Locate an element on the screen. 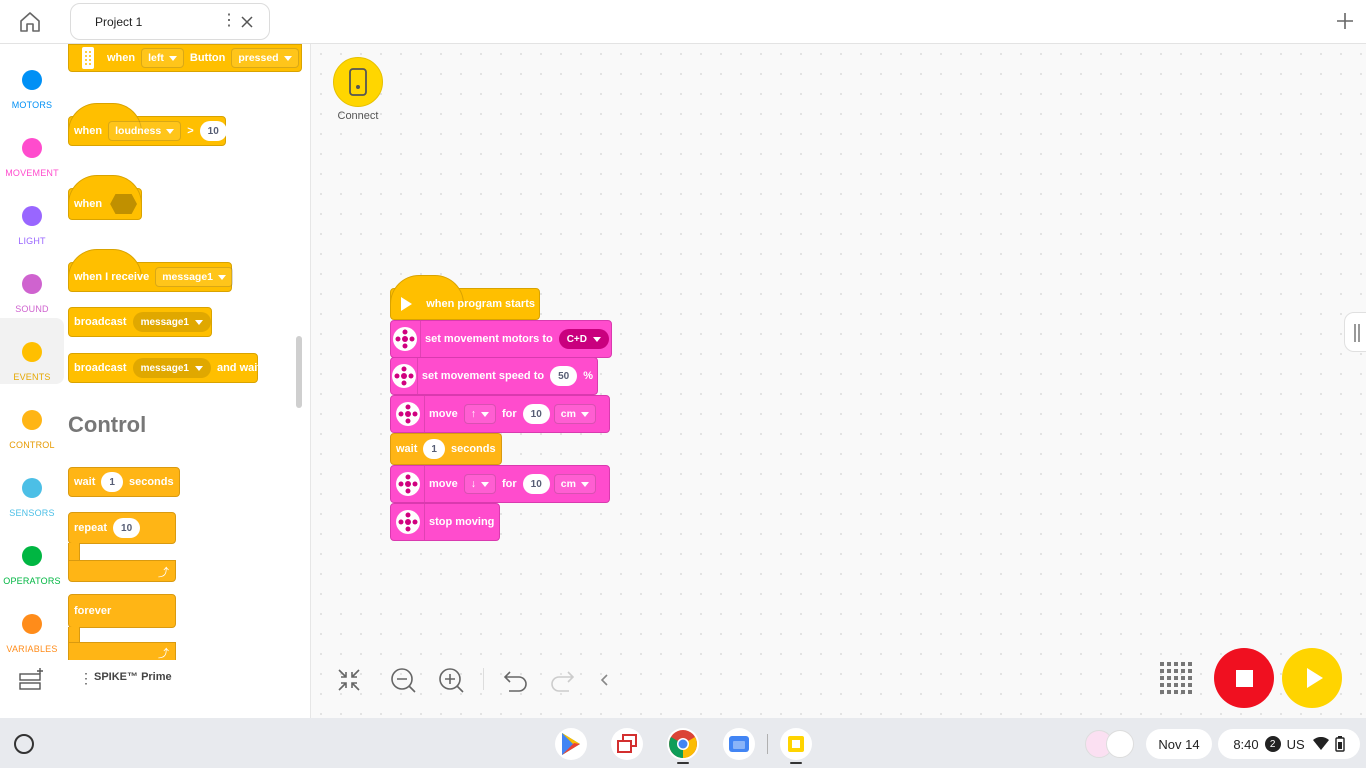 Image resolution: width=1366 pixels, height=768 pixels. palette-when-i-receive-block: when I receive message1 is located at coordinates (151, 270).